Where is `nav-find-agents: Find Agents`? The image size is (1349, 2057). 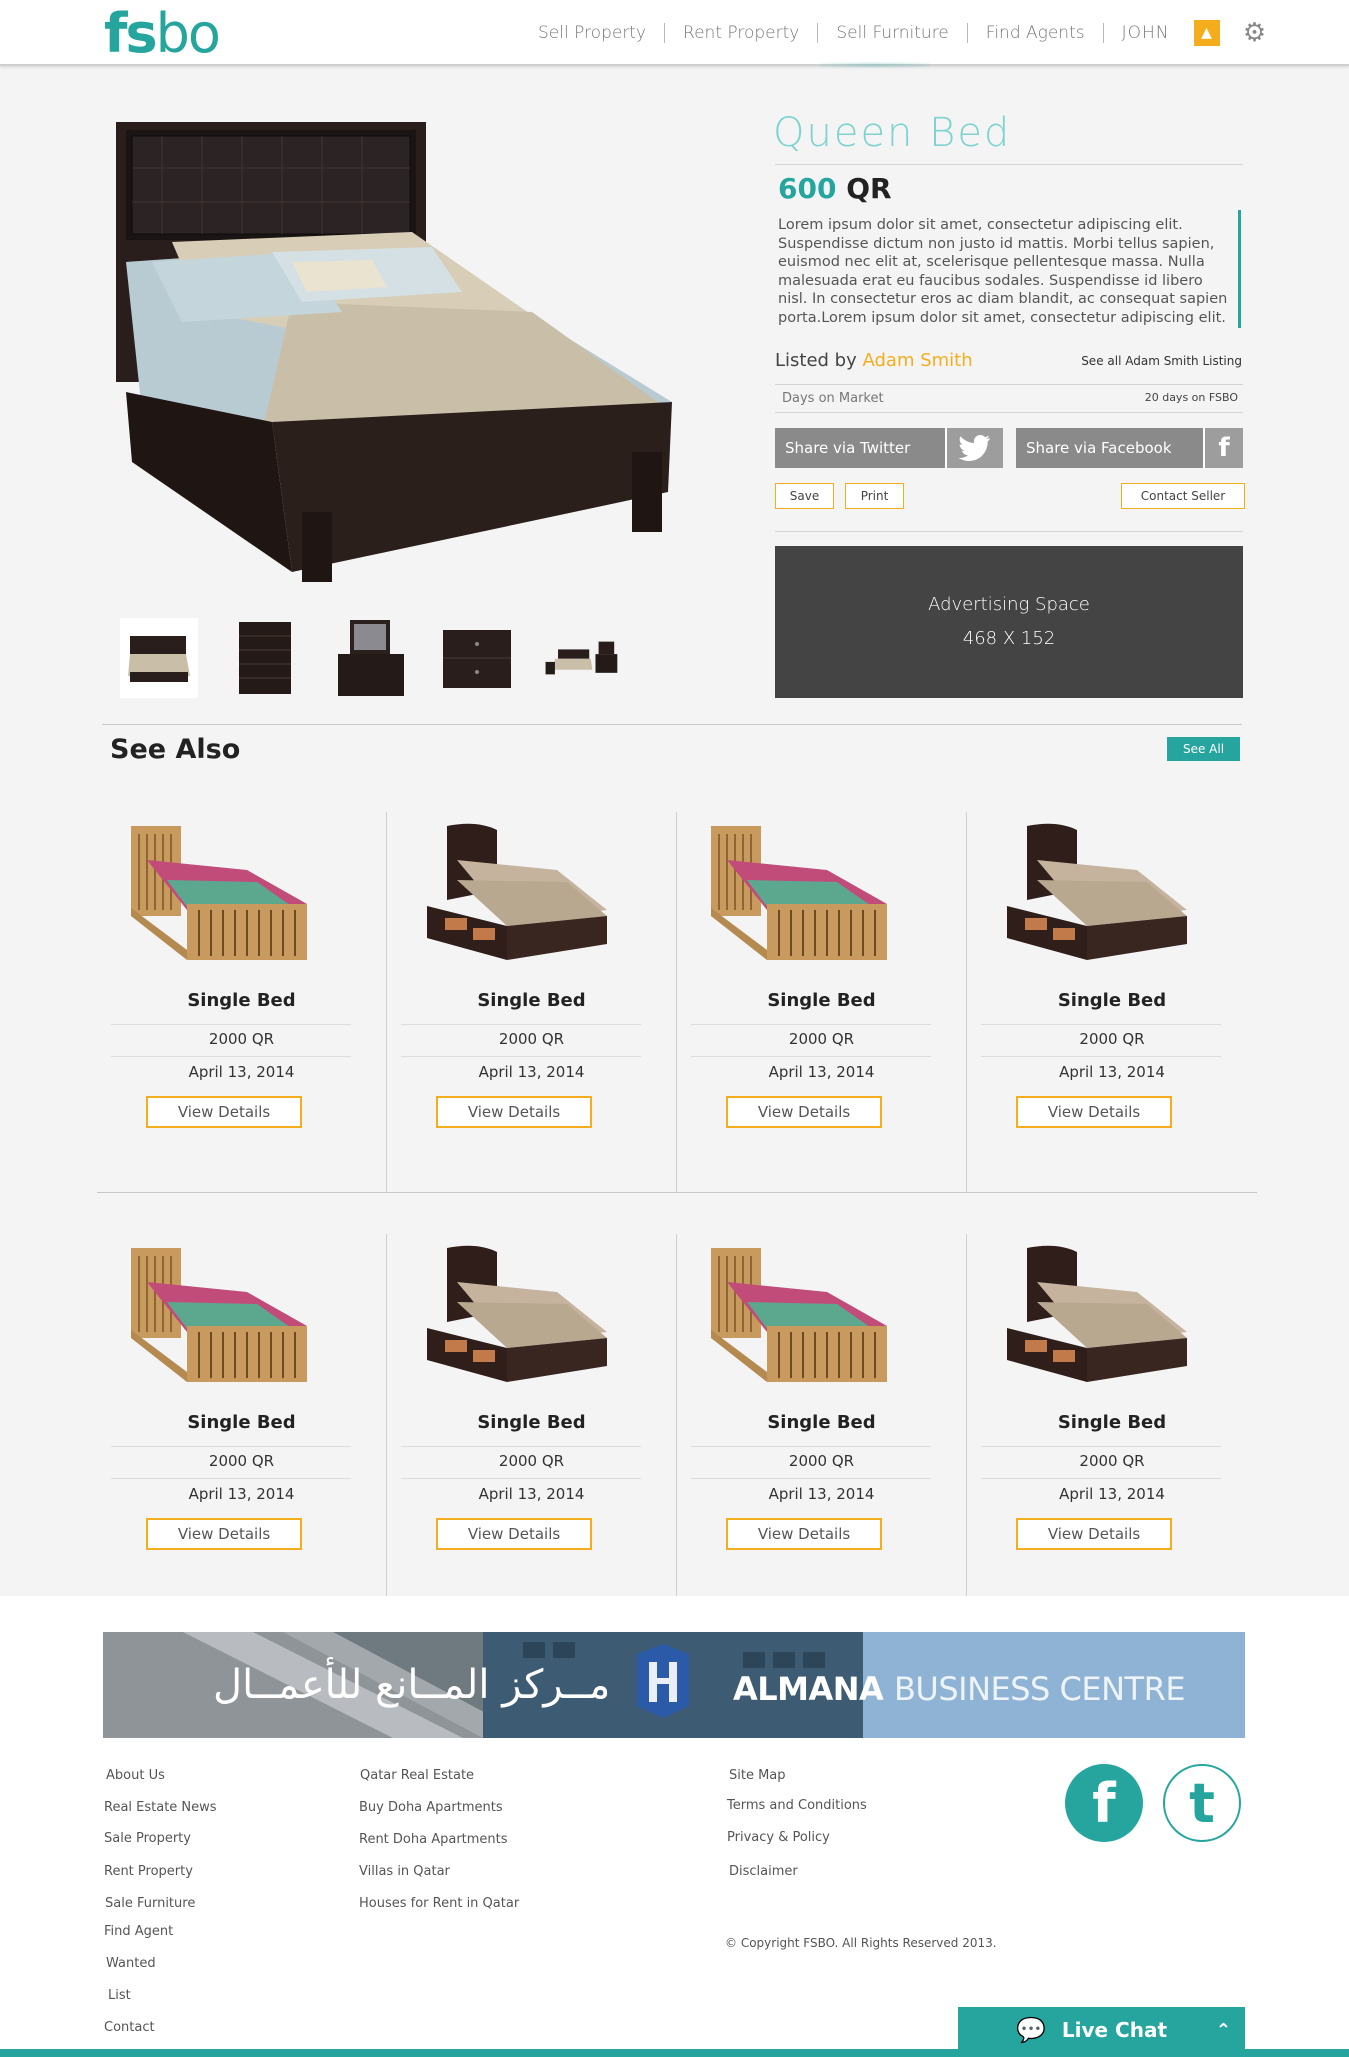
nav-find-agents: Find Agents is located at coordinates (1036, 33).